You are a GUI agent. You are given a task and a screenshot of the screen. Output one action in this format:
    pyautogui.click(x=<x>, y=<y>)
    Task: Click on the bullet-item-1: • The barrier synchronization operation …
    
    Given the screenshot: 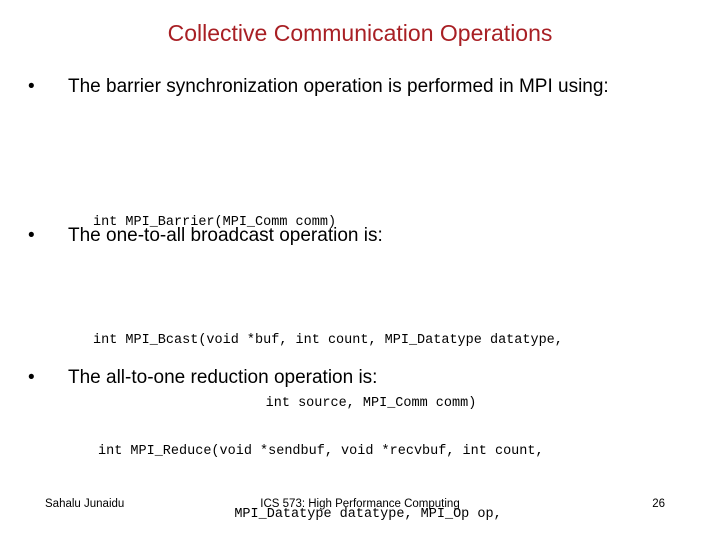 What is the action you would take?
    pyautogui.click(x=358, y=86)
    